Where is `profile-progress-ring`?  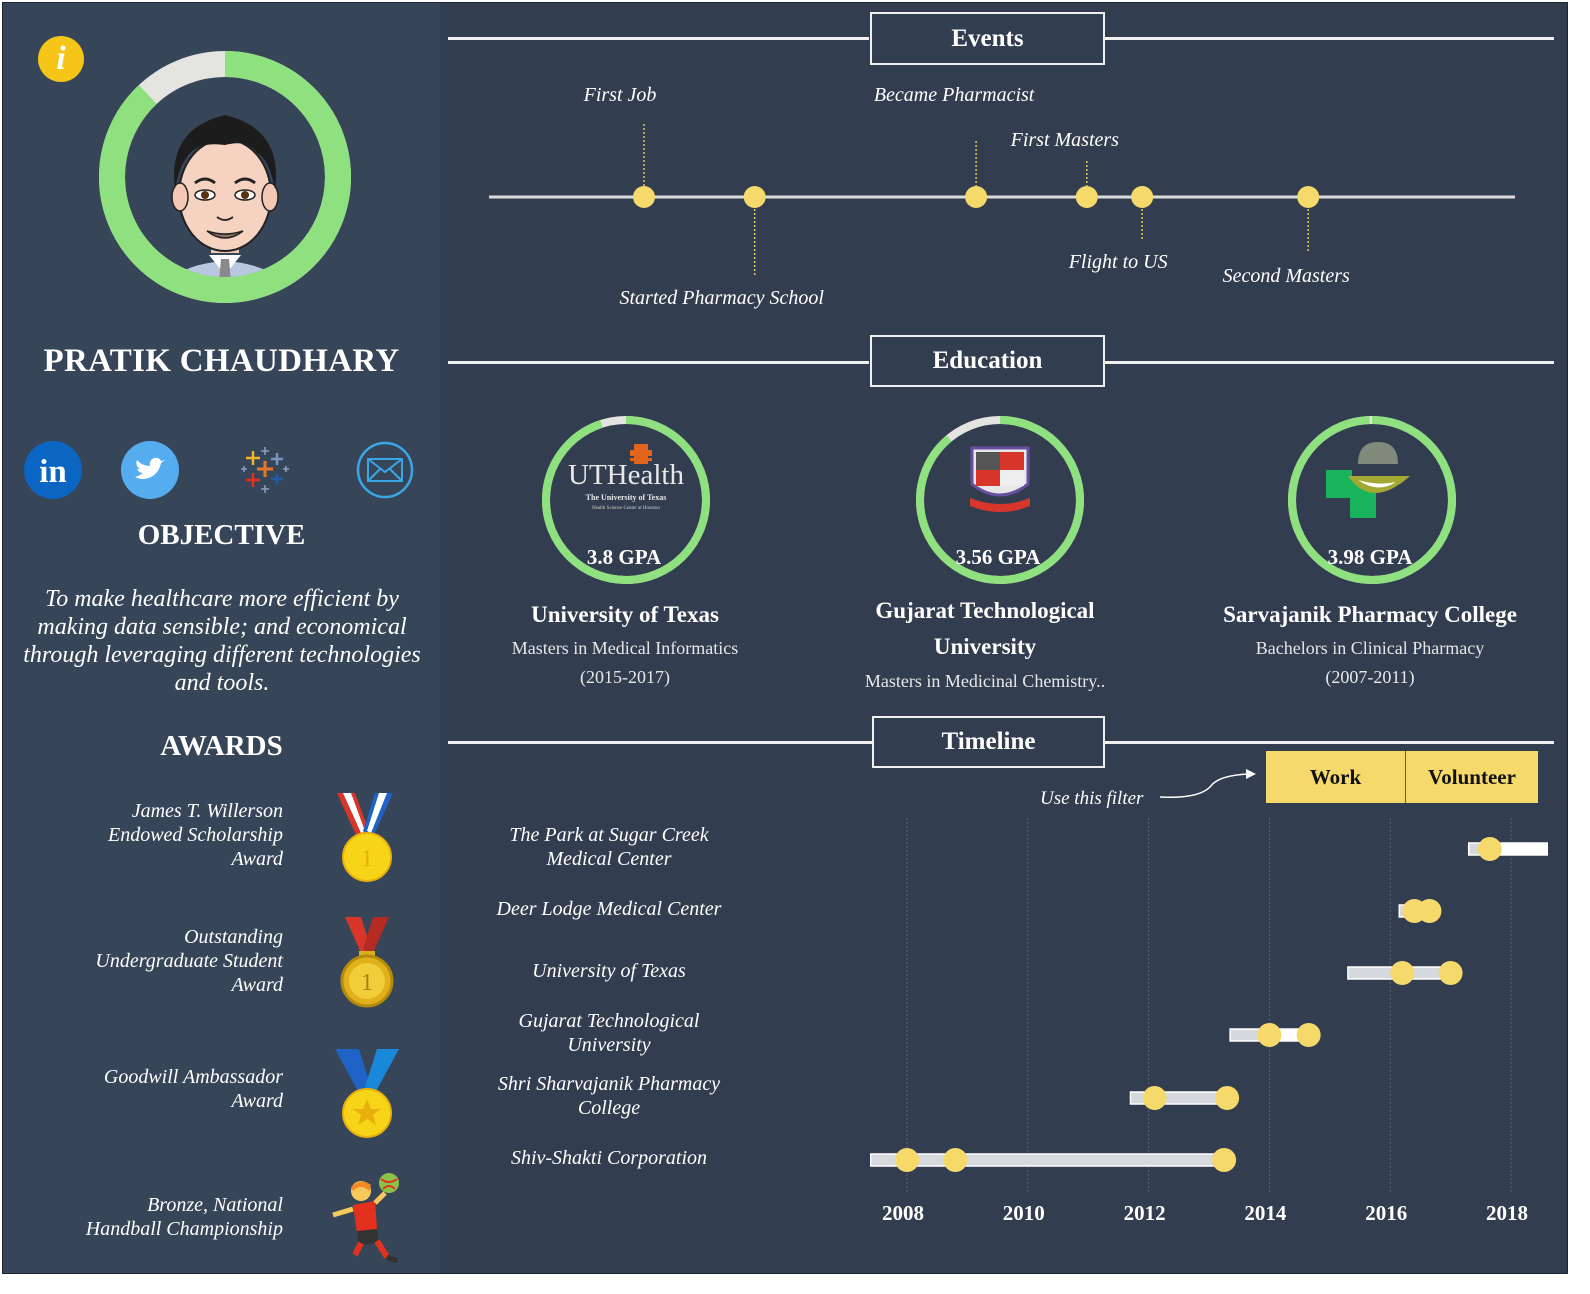 profile-progress-ring is located at coordinates (225, 177).